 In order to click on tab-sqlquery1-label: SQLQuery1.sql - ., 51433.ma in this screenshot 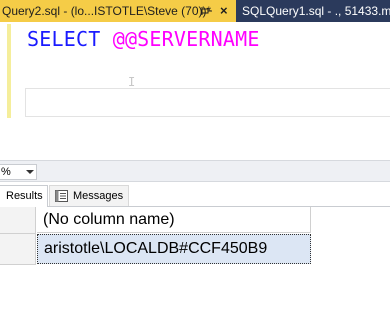, I will do `click(316, 11)`.